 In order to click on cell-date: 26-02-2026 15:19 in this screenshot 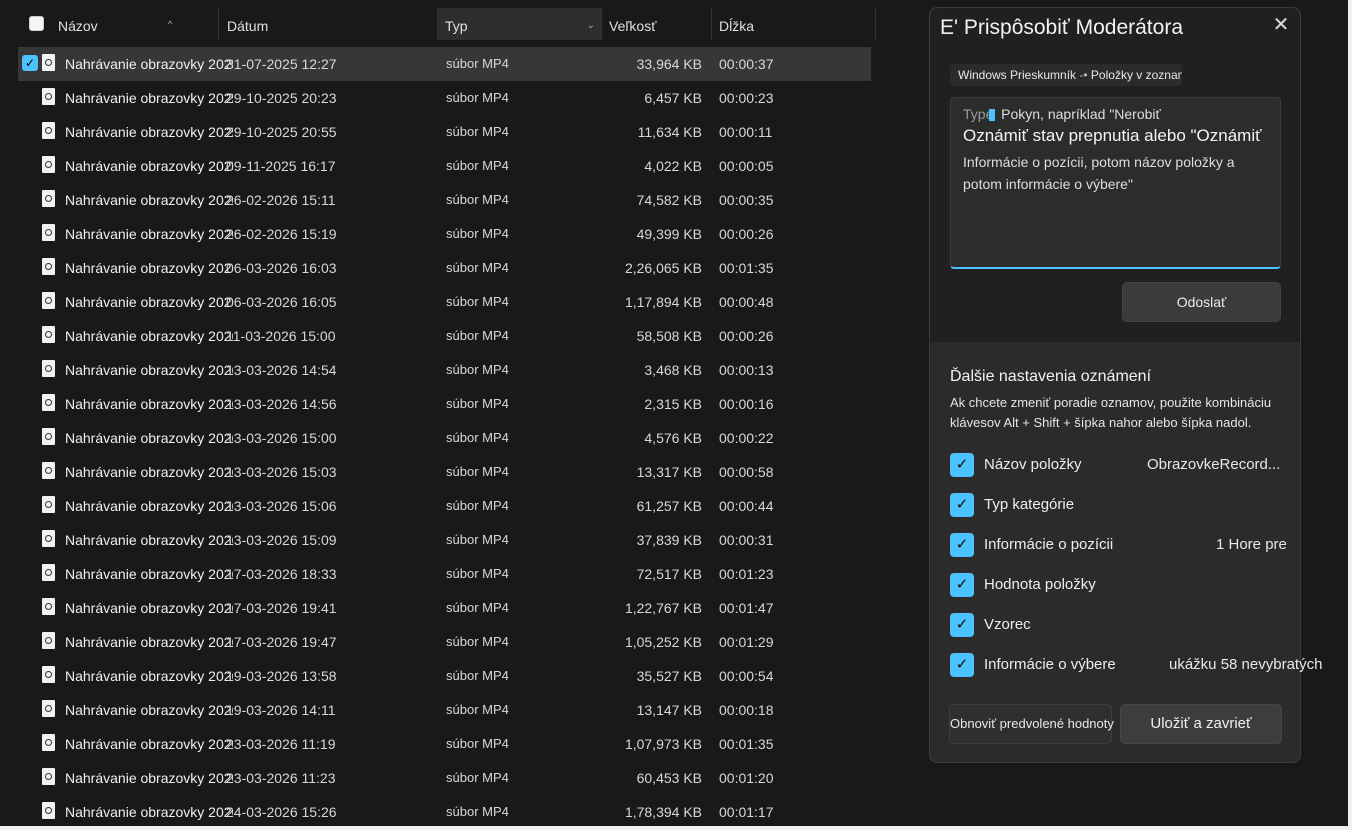, I will do `click(281, 234)`.